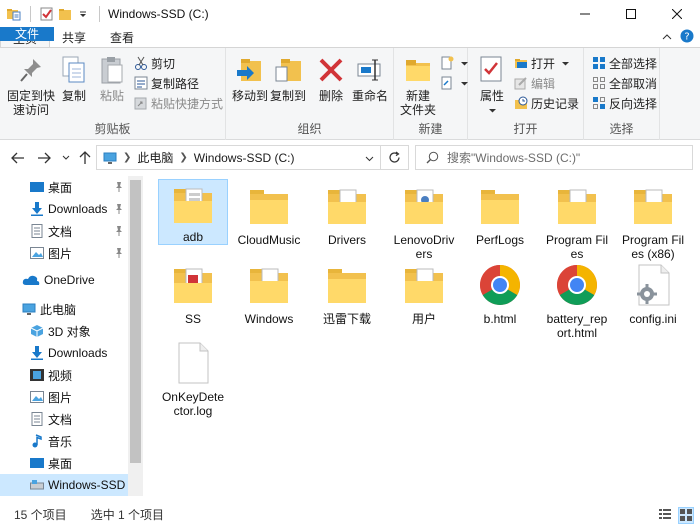 The width and height of the screenshot is (700, 525). Describe the element at coordinates (155, 157) in the screenshot. I see `breadcrumb-this-pc: 此电脑` at that location.